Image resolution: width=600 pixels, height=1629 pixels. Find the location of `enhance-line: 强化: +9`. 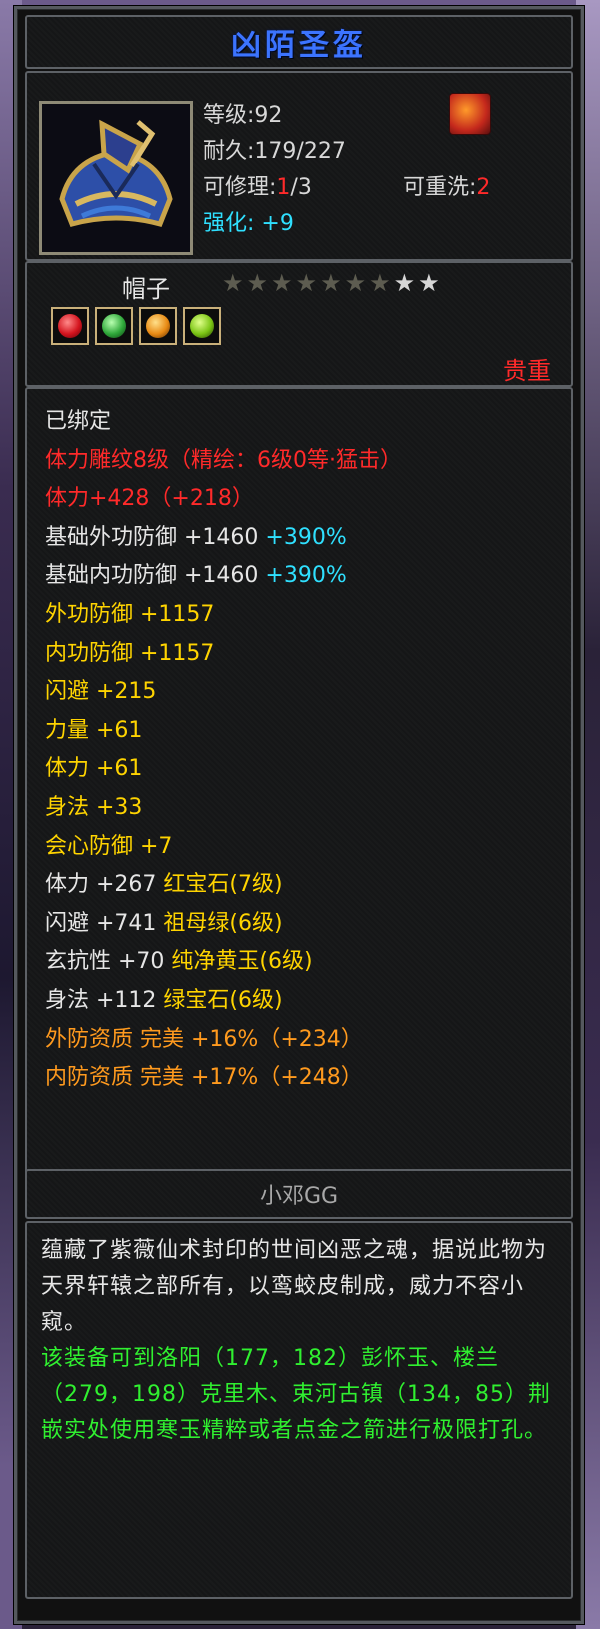

enhance-line: 强化: +9 is located at coordinates (248, 221).